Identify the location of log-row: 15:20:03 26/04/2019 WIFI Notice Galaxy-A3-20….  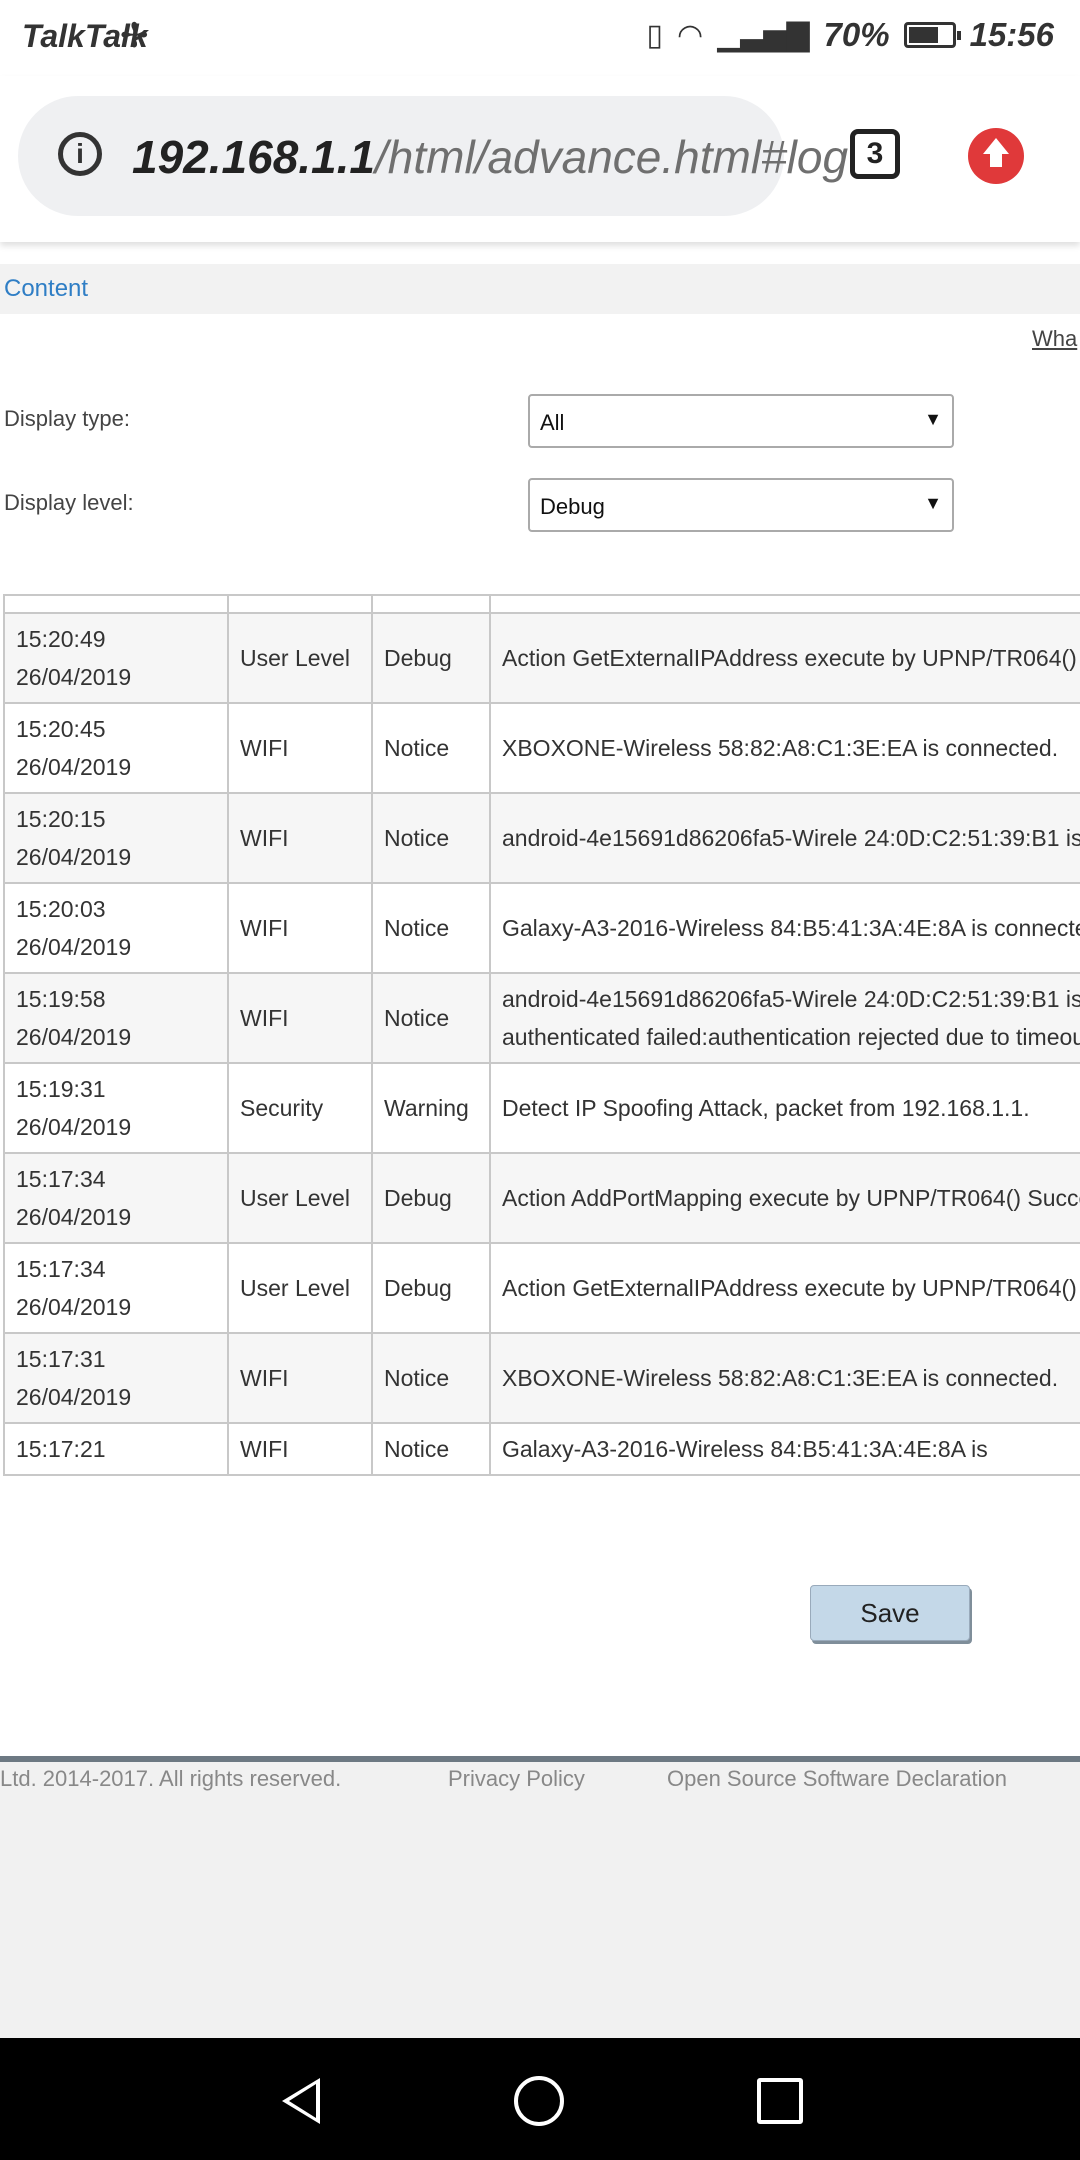
(541, 928).